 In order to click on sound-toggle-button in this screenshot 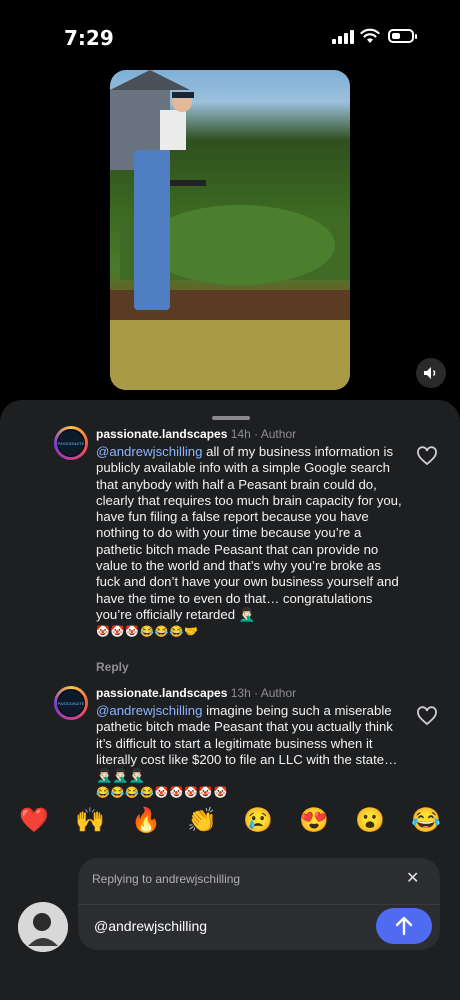, I will do `click(431, 373)`.